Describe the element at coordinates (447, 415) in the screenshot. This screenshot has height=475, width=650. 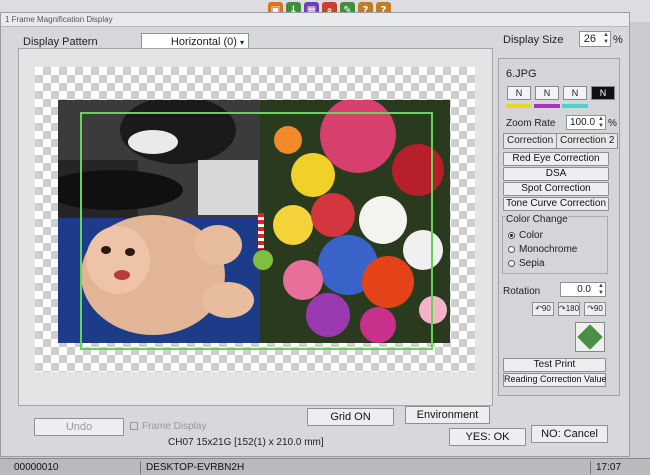
I see `environment-button: Environment` at that location.